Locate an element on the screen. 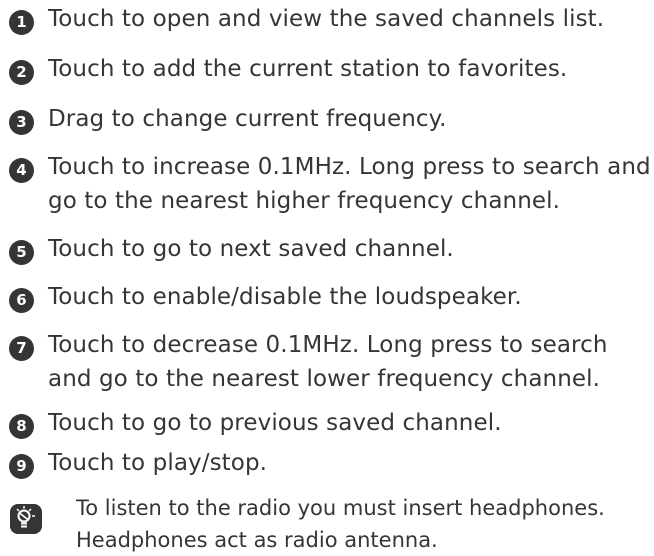 This screenshot has height=556, width=654. step-number-badge: 6 is located at coordinates (21, 300).